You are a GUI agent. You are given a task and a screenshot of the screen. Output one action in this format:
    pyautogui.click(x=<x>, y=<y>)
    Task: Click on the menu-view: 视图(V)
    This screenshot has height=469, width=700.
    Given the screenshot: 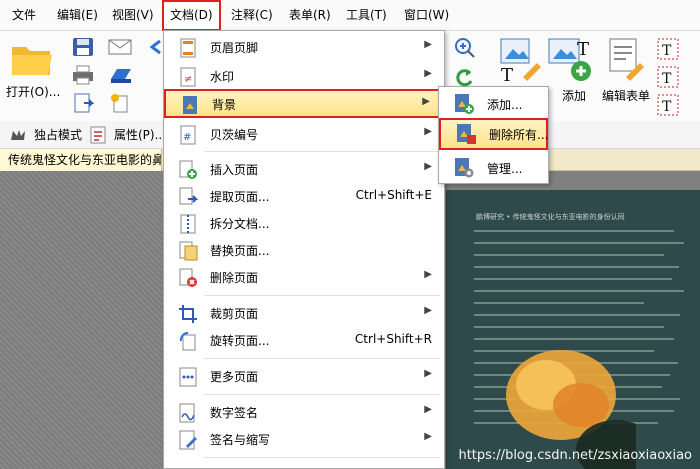 What is the action you would take?
    pyautogui.click(x=133, y=15)
    